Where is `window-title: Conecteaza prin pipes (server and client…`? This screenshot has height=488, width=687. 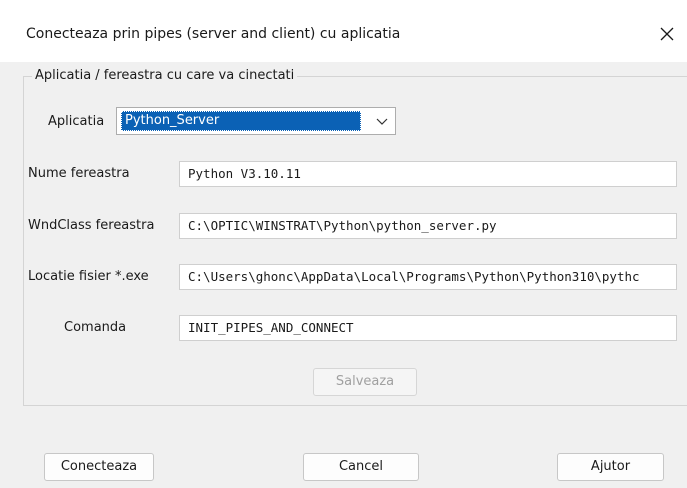
window-title: Conecteaza prin pipes (server and client… is located at coordinates (213, 34).